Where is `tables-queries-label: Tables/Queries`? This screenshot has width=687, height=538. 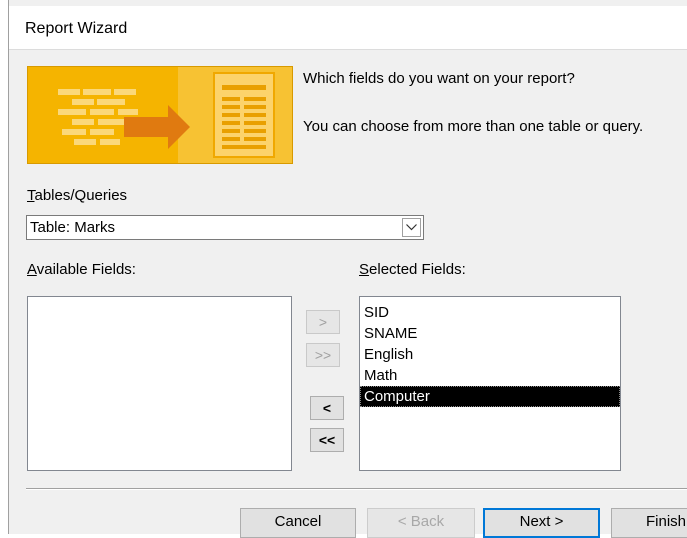 tables-queries-label: Tables/Queries is located at coordinates (77, 195).